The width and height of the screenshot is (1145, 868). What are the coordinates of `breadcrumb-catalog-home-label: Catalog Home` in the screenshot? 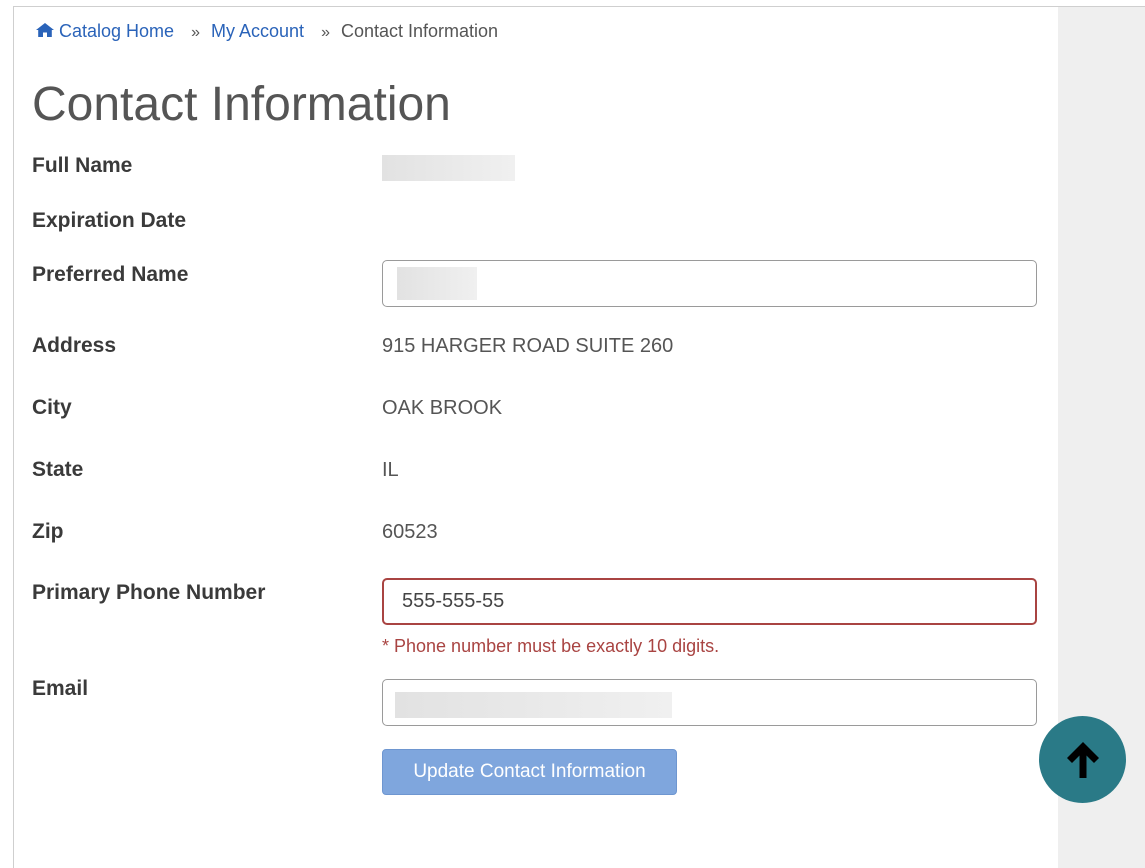 It's located at (117, 31).